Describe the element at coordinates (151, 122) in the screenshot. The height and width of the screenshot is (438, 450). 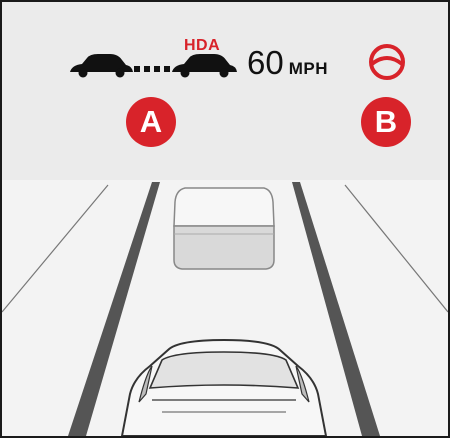
I see `callout-a: A` at that location.